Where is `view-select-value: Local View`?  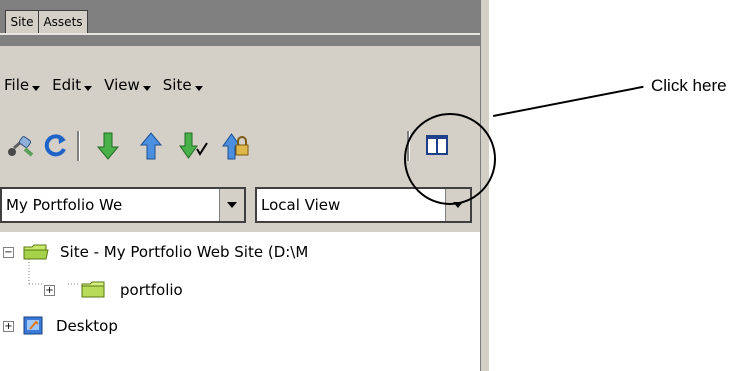
view-select-value: Local View is located at coordinates (301, 205).